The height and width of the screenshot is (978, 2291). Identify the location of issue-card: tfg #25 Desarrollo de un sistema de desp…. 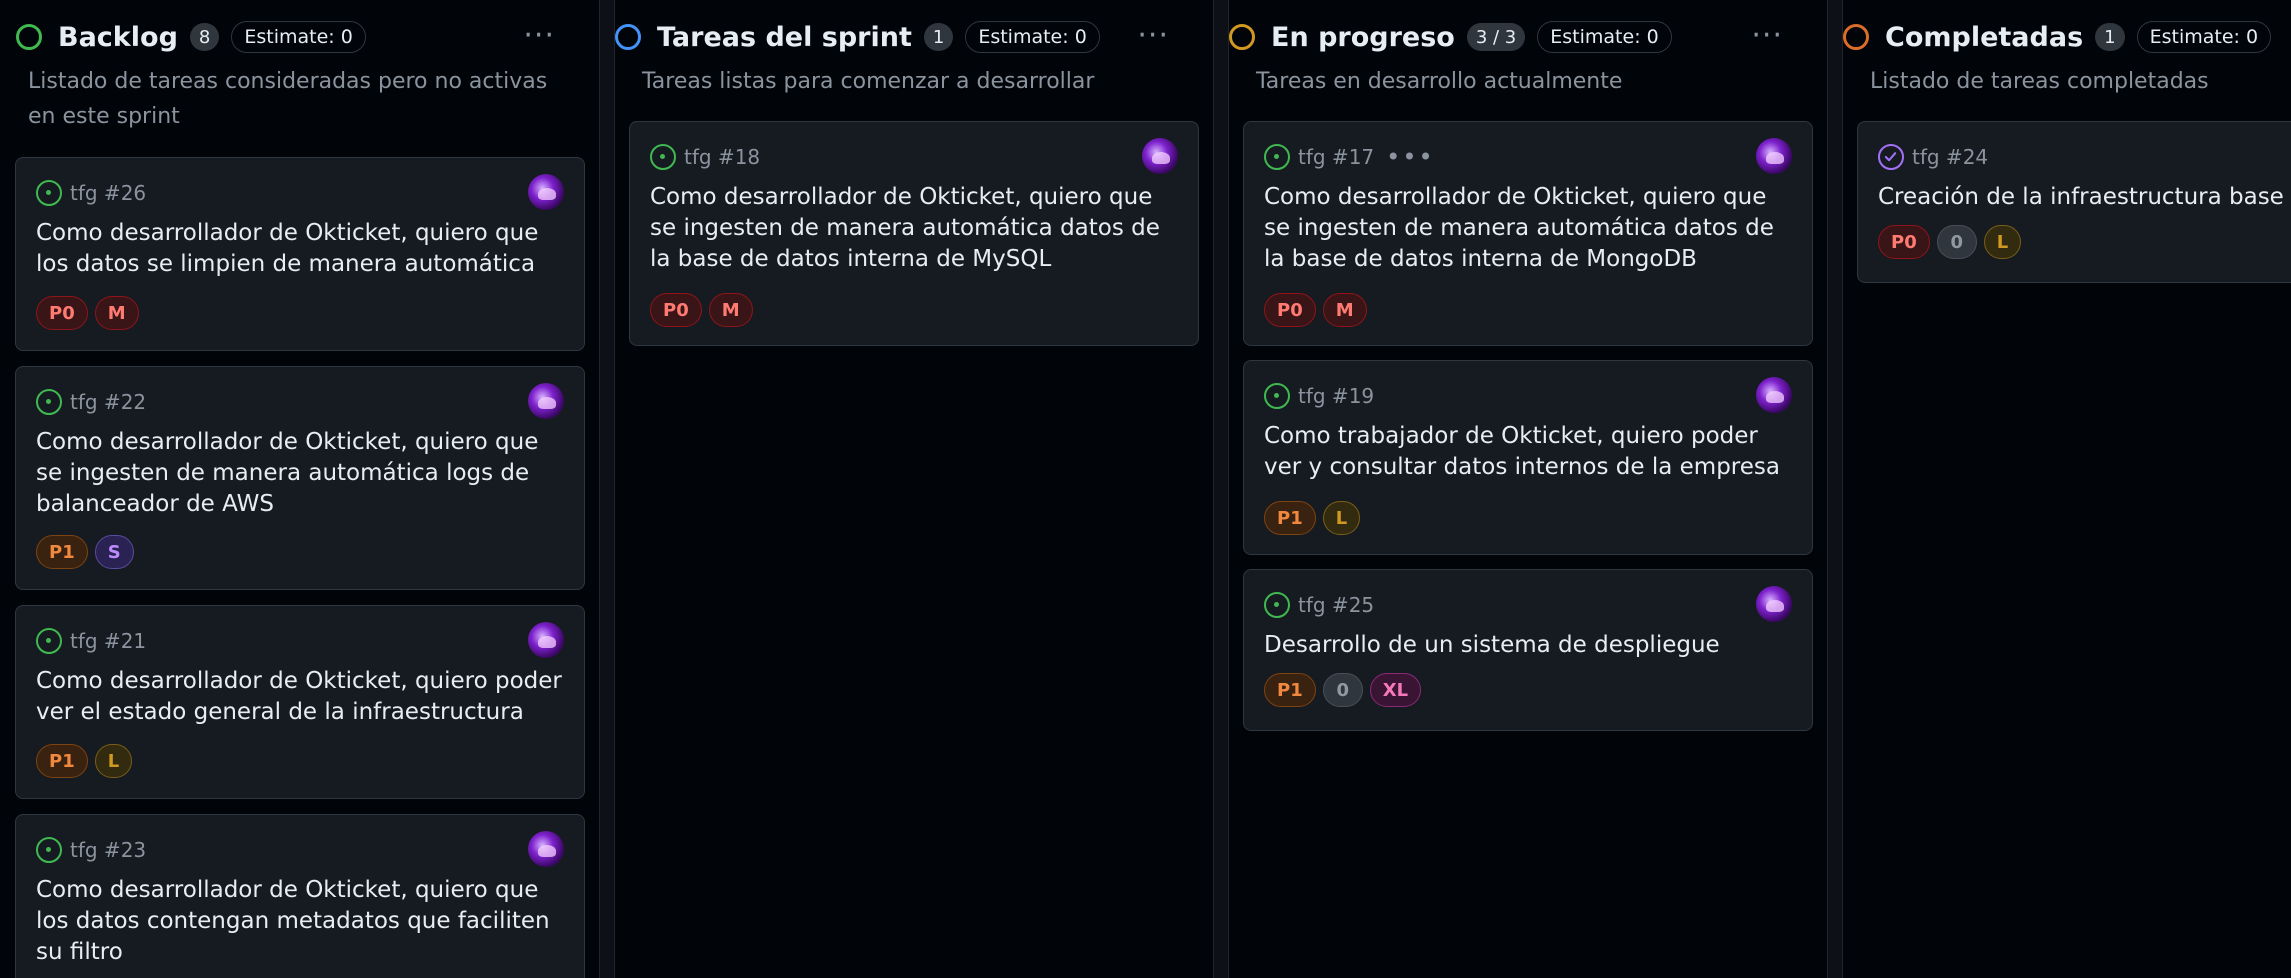
(1528, 650).